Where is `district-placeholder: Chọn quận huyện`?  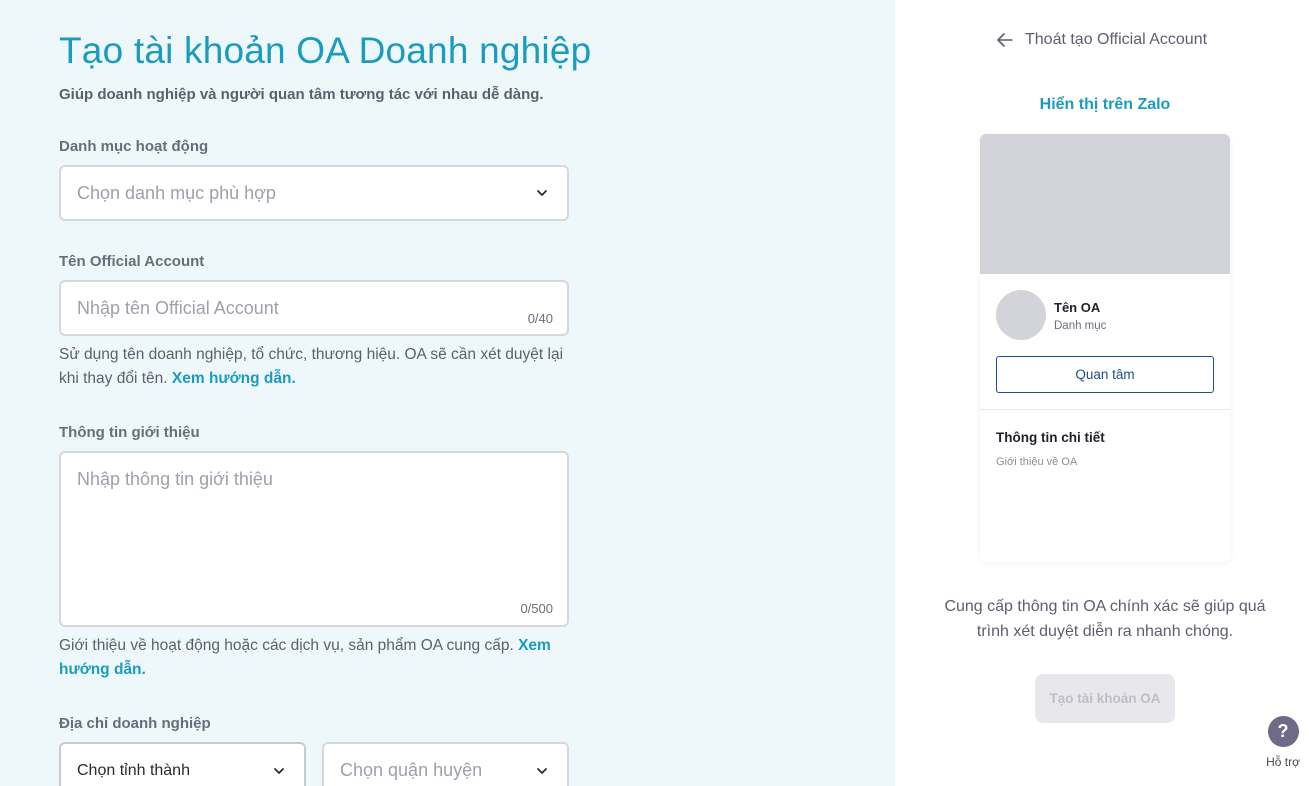 district-placeholder: Chọn quận huyện is located at coordinates (411, 770).